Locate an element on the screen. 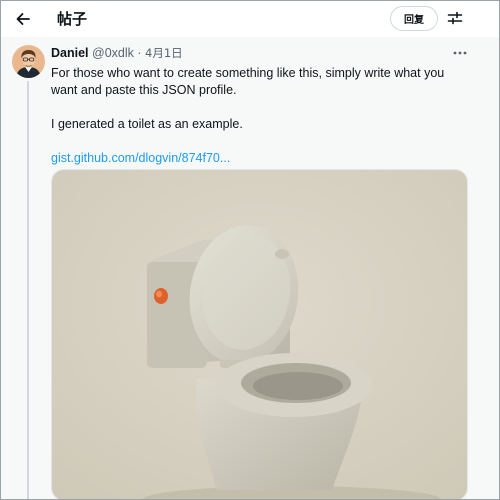 The width and height of the screenshot is (500, 500). avatar is located at coordinates (28, 61).